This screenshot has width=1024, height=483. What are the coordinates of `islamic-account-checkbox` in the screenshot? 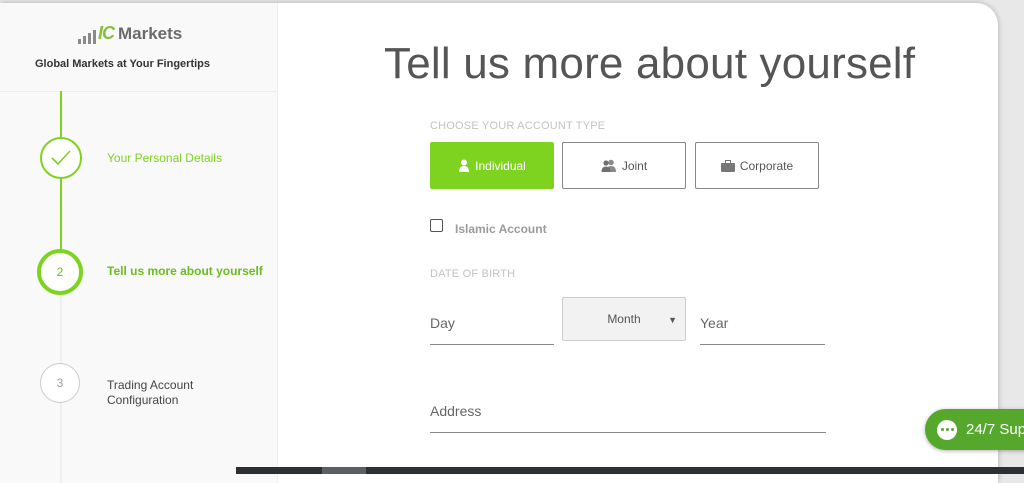 It's located at (436, 225).